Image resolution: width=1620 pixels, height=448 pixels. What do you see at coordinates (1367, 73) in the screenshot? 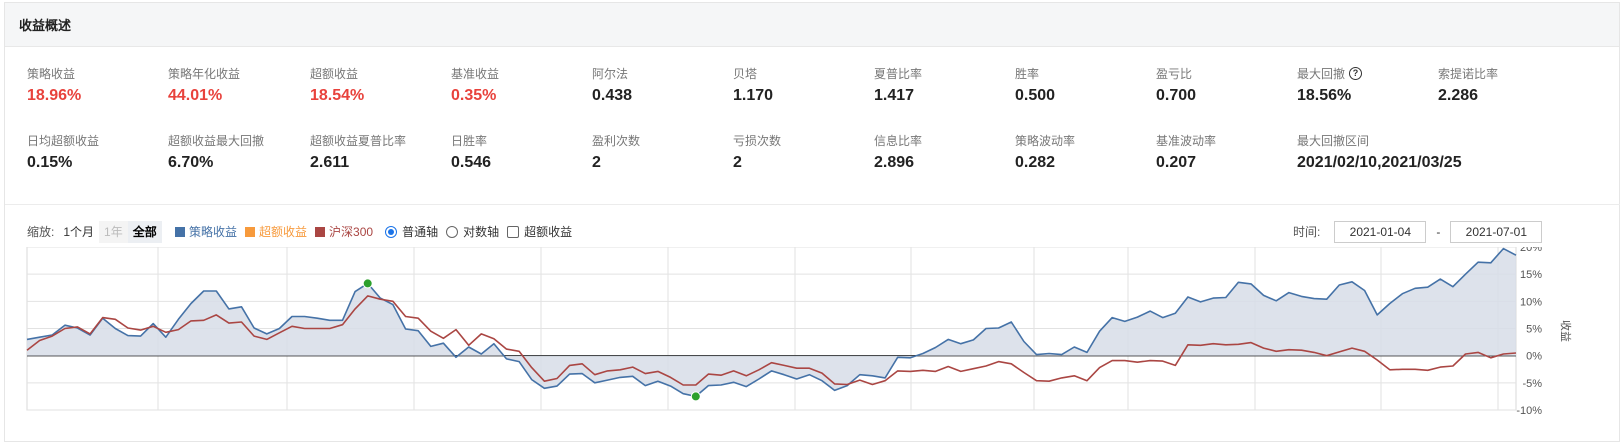
I see `metric-label: 最大回撤?` at bounding box center [1367, 73].